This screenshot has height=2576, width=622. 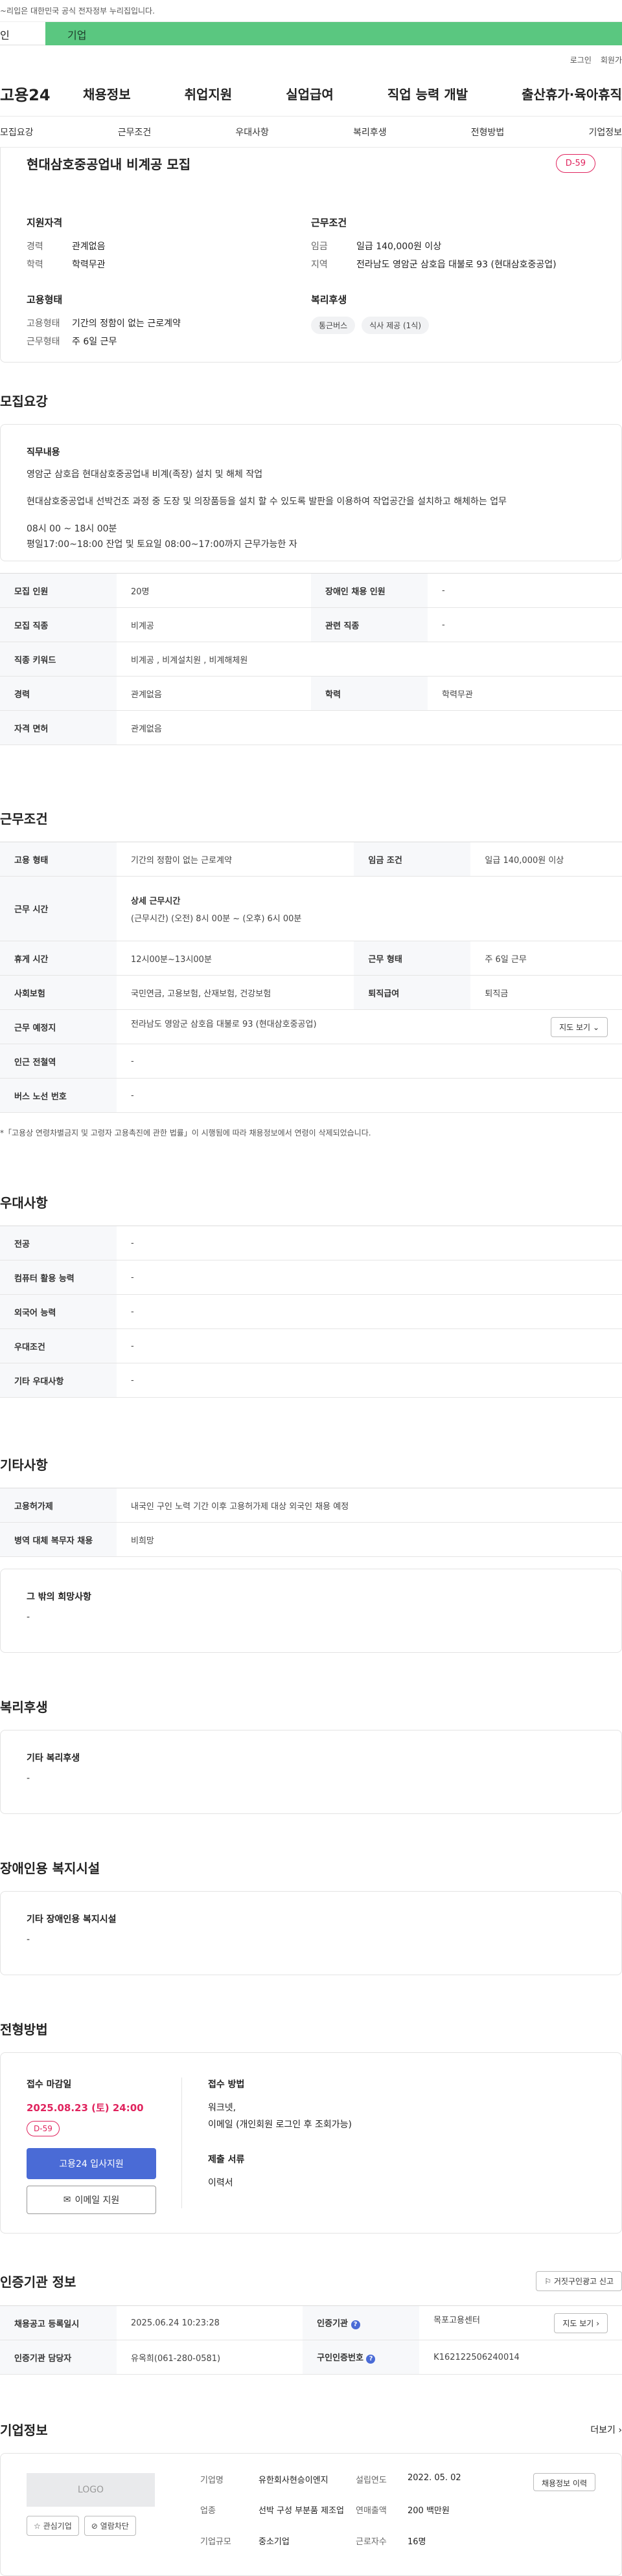 I want to click on cell-key: 근무 예정지, so click(x=58, y=1026).